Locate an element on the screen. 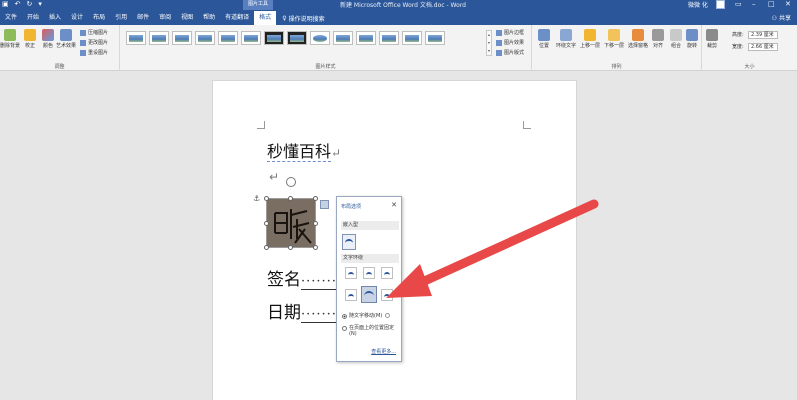 The height and width of the screenshot is (400, 797). annotation-arrow-icon is located at coordinates (492, 248).